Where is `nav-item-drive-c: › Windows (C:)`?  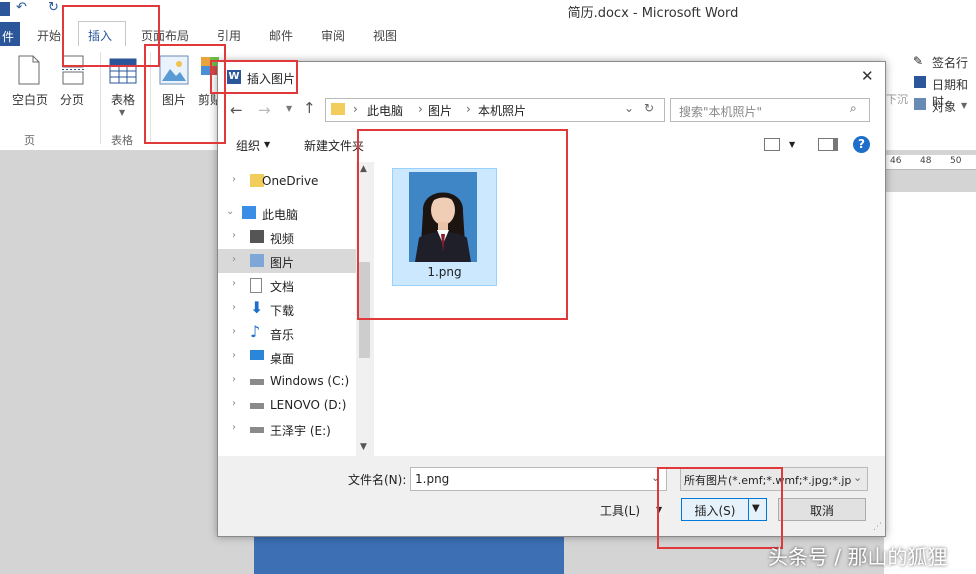
nav-item-drive-c: › Windows (C:) is located at coordinates (287, 381).